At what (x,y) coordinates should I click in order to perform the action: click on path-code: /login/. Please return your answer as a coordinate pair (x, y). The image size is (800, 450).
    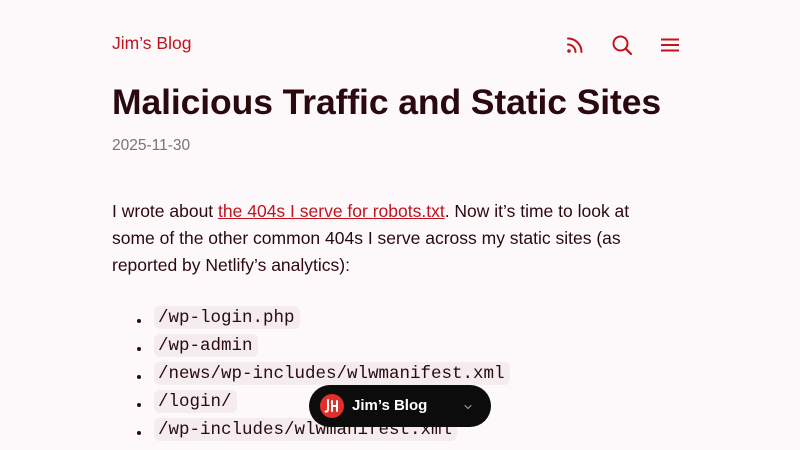
    Looking at the image, I should click on (195, 401).